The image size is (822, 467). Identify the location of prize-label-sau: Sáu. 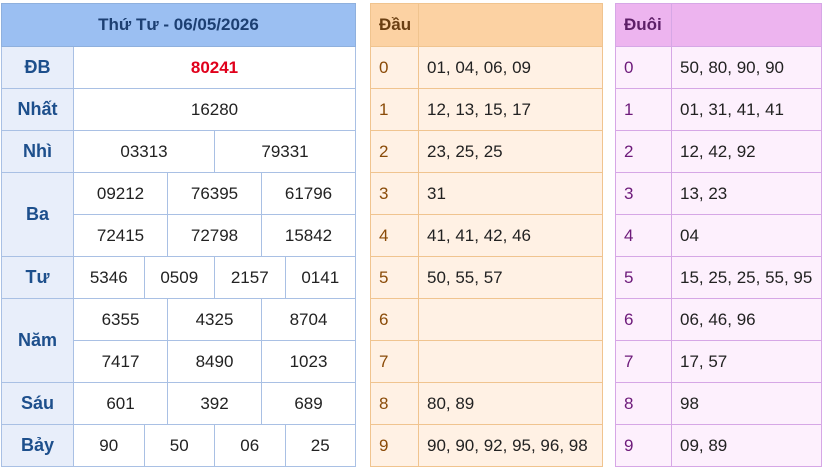
(37, 403).